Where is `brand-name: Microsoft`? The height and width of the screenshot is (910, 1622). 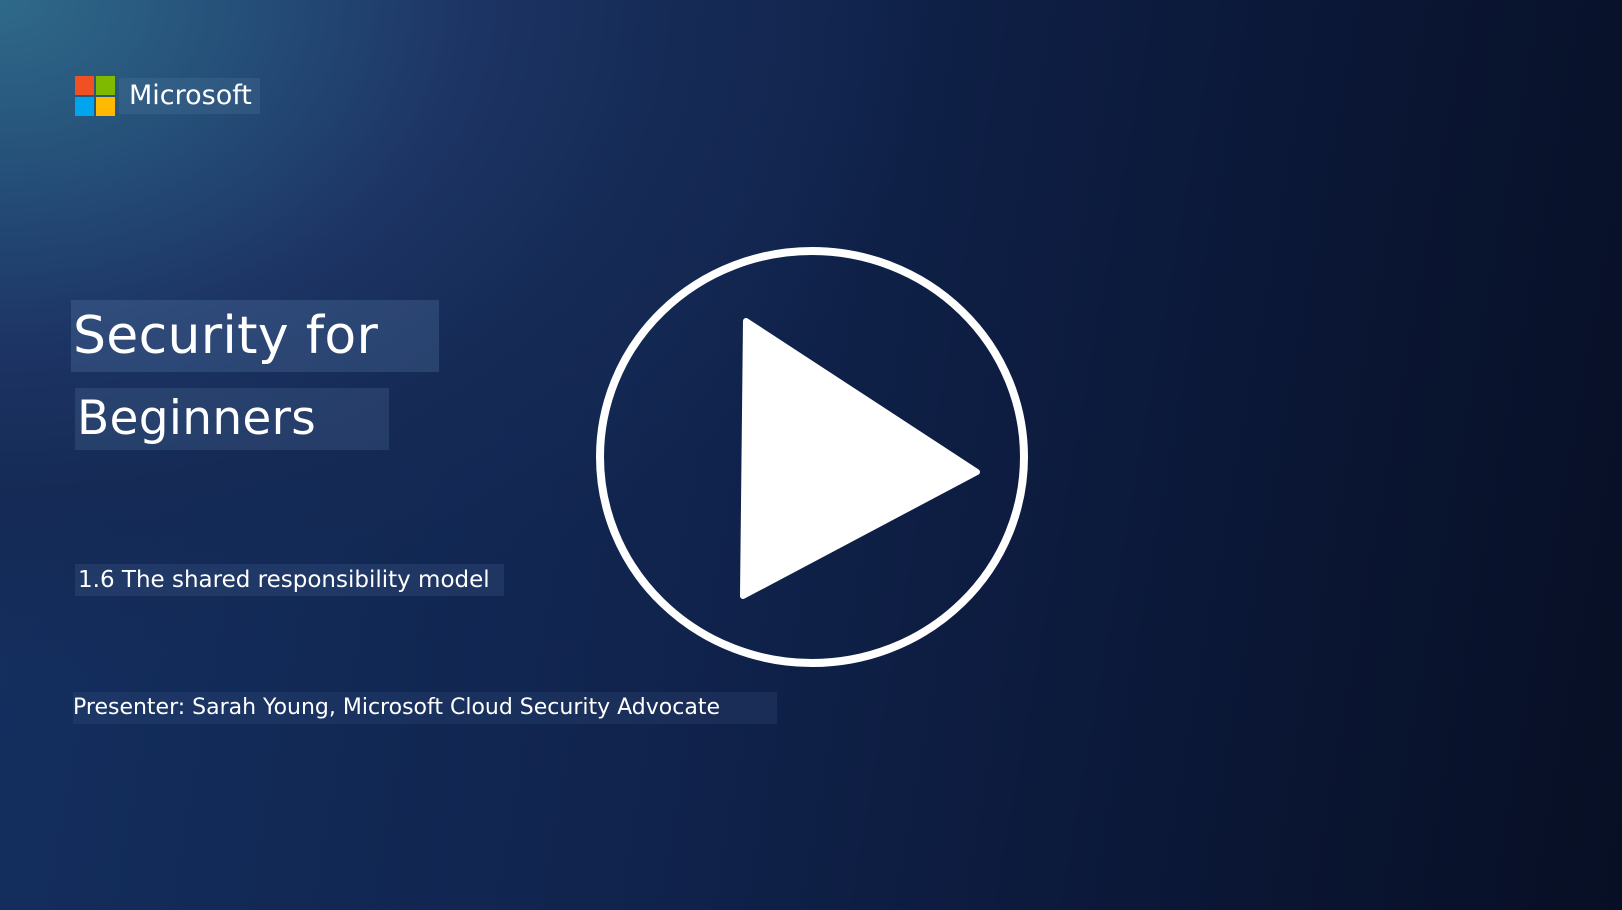
brand-name: Microsoft is located at coordinates (189, 96).